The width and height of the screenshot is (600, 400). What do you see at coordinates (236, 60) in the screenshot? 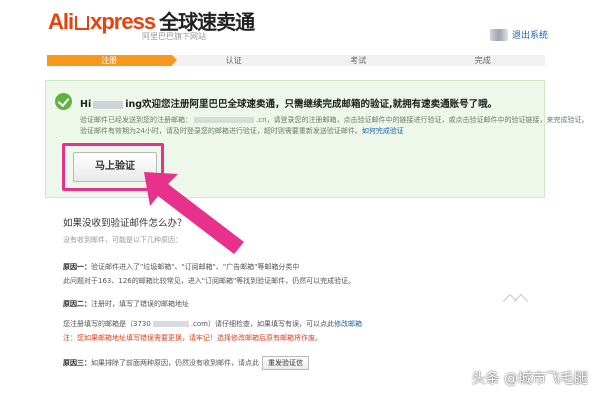
I see `step-verify: 认证` at bounding box center [236, 60].